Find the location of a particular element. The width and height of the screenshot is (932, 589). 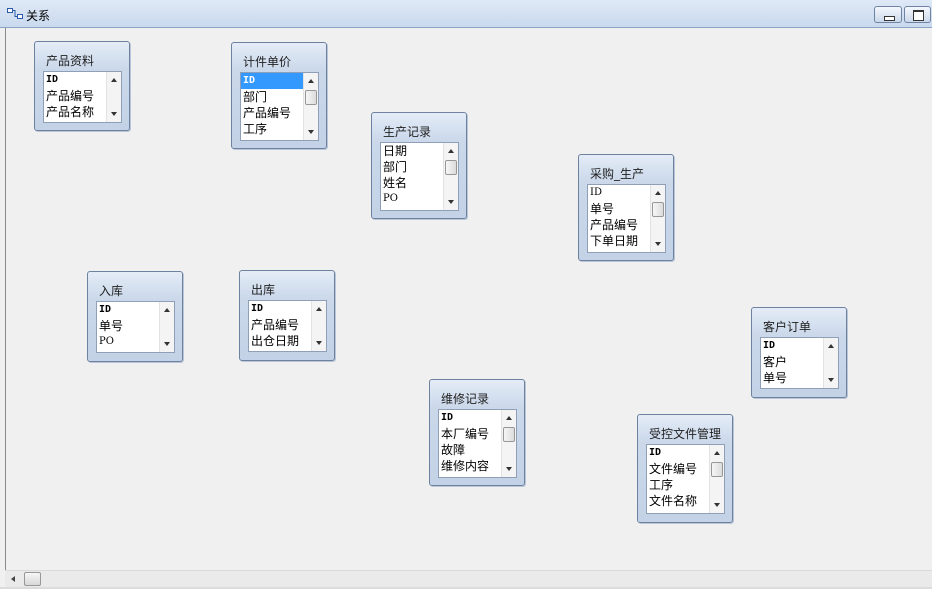

restore-button is located at coordinates (917, 14).